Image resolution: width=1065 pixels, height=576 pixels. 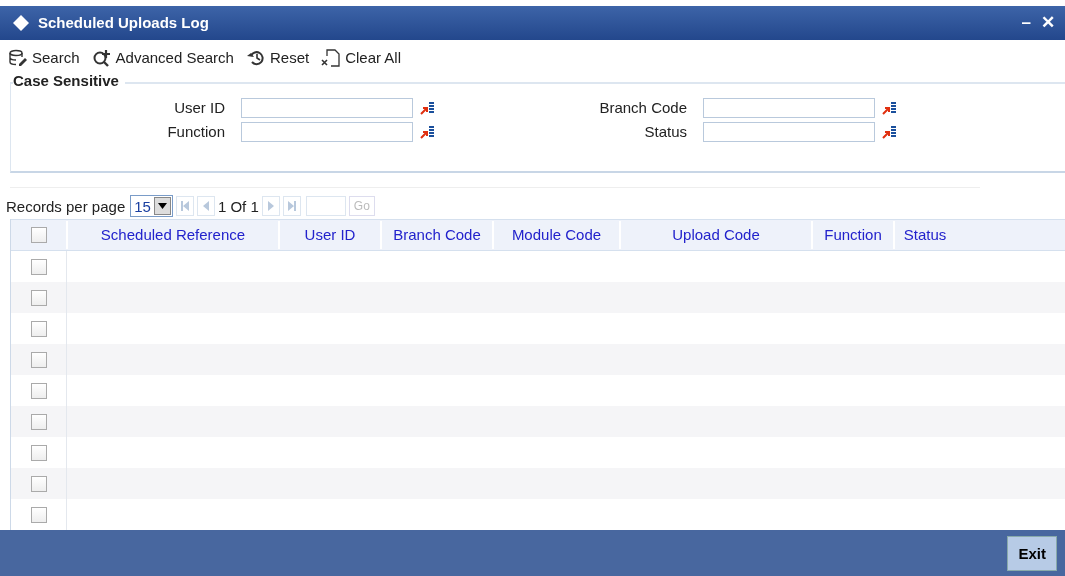 I want to click on exit-button: Exit, so click(x=1032, y=553).